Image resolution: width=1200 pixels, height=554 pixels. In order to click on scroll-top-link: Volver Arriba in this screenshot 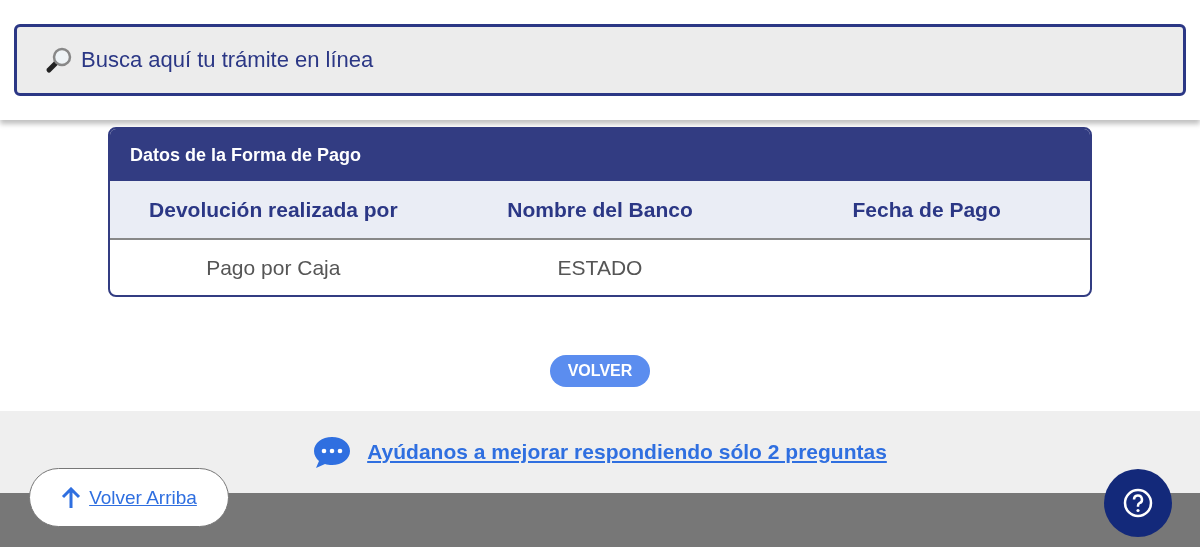, I will do `click(143, 497)`.